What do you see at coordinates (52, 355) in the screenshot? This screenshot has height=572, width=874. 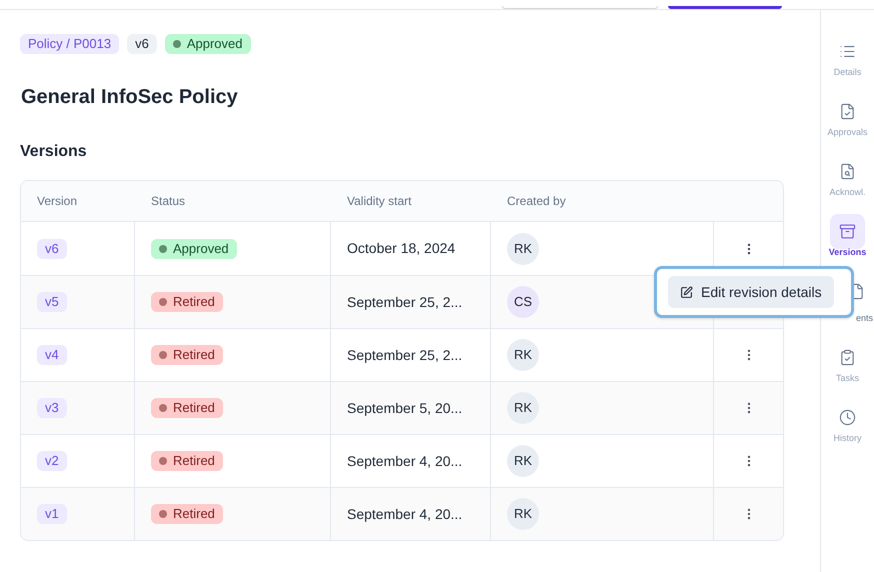 I see `version-tag: v4` at bounding box center [52, 355].